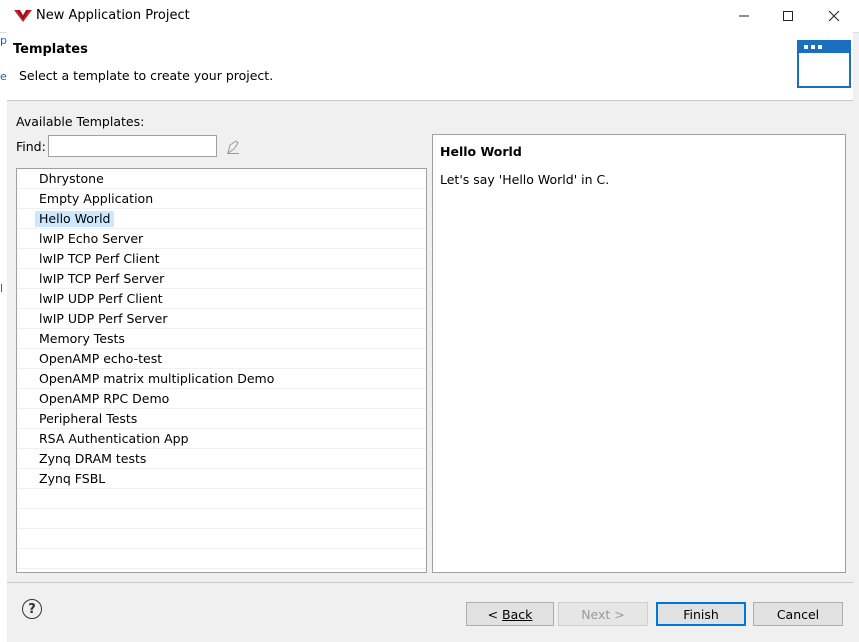 The image size is (859, 642). I want to click on back-button: < Back, so click(510, 614).